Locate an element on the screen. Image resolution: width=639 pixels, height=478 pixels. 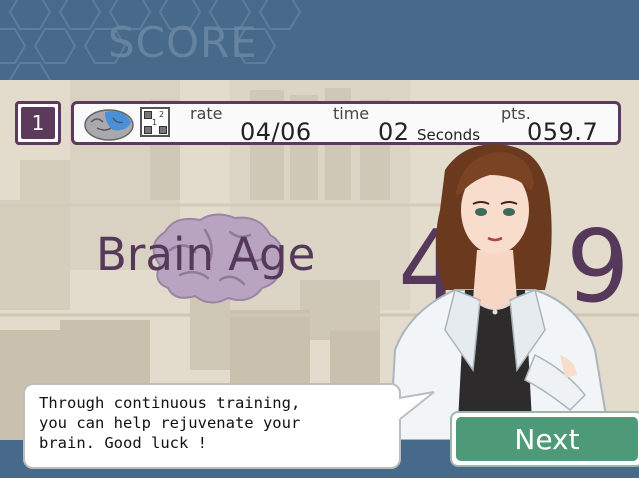
brain-age-label: Brain Age is located at coordinates (206, 254).